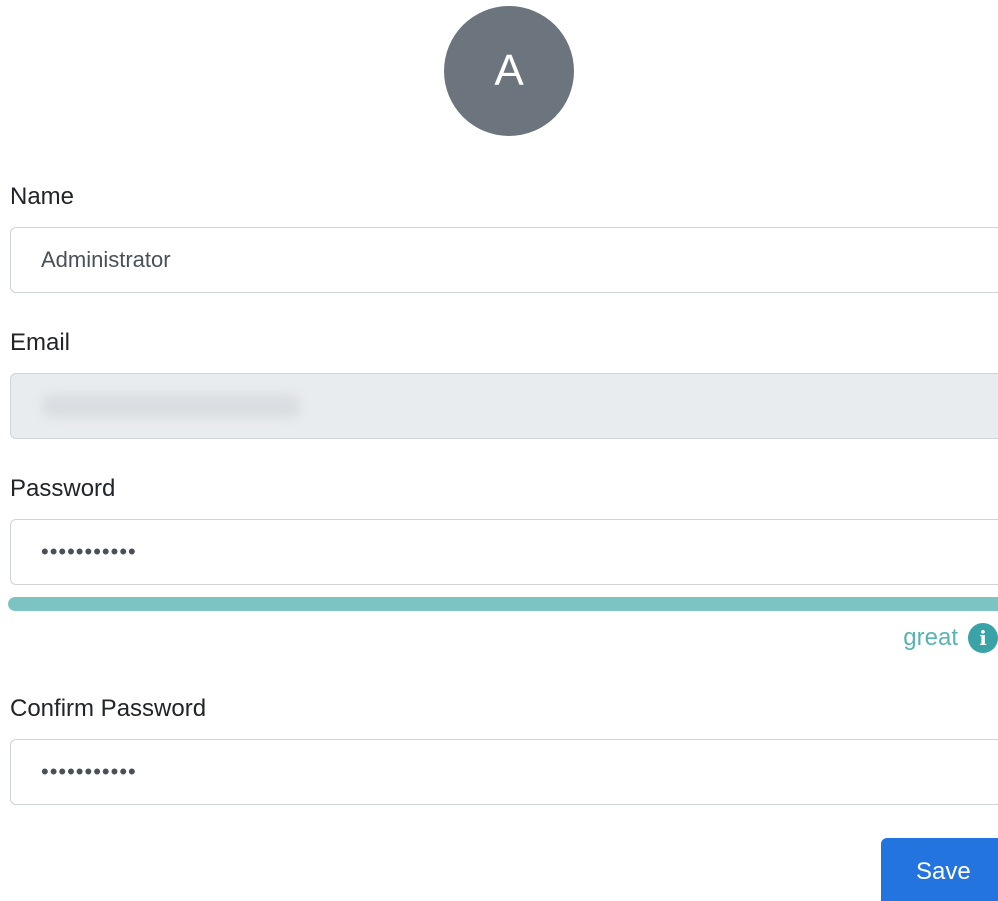 The height and width of the screenshot is (901, 998). What do you see at coordinates (504, 260) in the screenshot?
I see `name-field: Administrator` at bounding box center [504, 260].